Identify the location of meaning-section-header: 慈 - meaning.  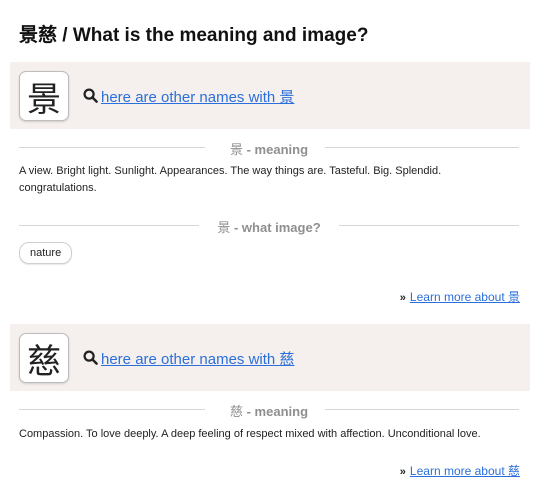
(269, 409).